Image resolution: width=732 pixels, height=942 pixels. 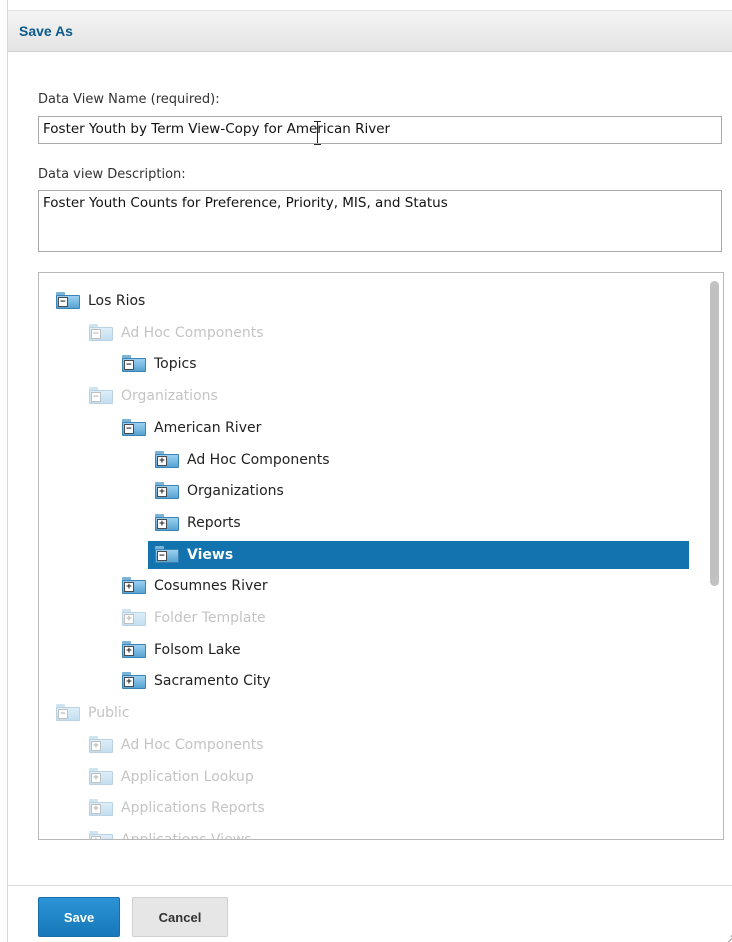 I want to click on tree-scrollbar, so click(x=714, y=556).